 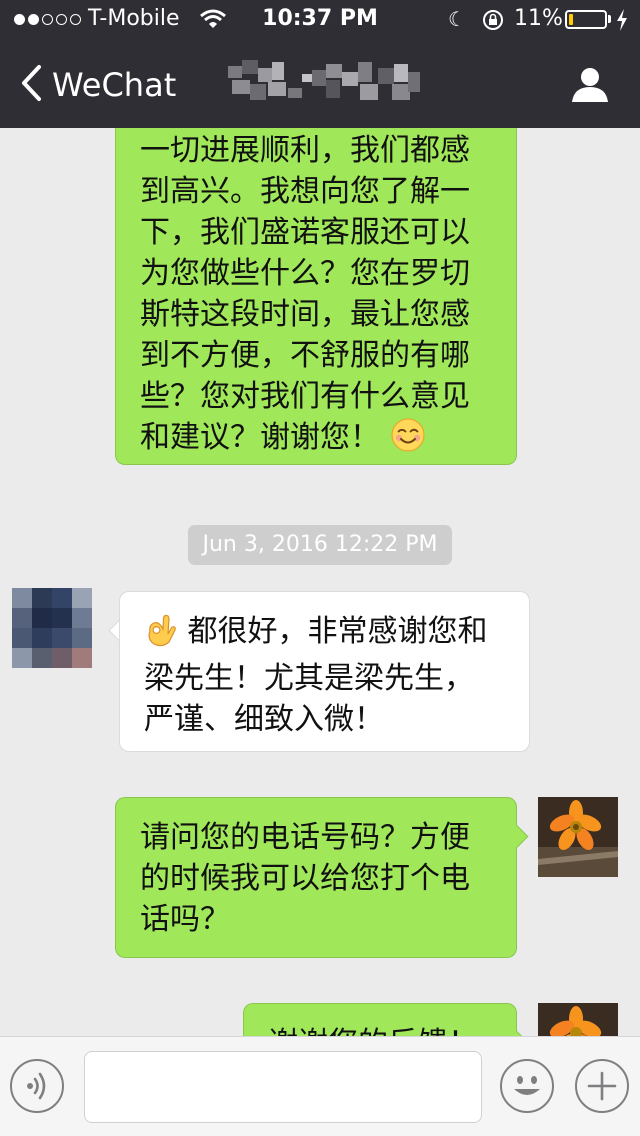 What do you see at coordinates (320, 20) in the screenshot?
I see `status-bar: T-Mobile 10:37 PM ☾ 11%` at bounding box center [320, 20].